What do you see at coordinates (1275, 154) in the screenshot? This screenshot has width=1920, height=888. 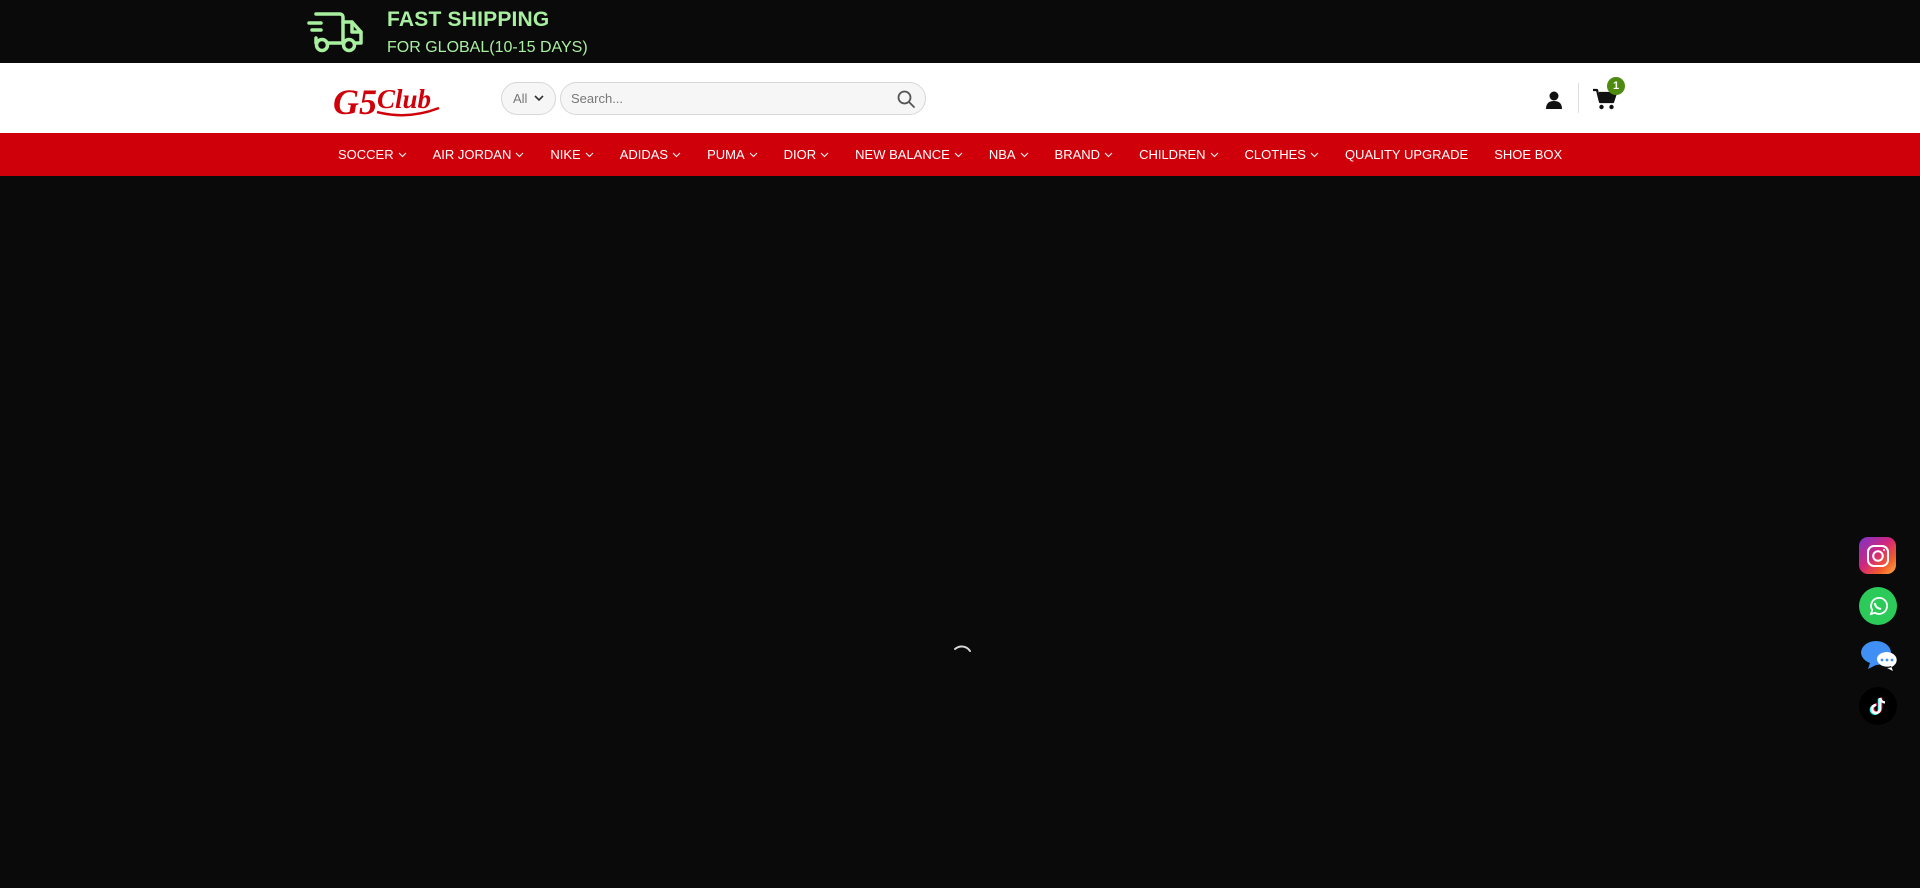 I see `nav-item-label: CLOTHES` at bounding box center [1275, 154].